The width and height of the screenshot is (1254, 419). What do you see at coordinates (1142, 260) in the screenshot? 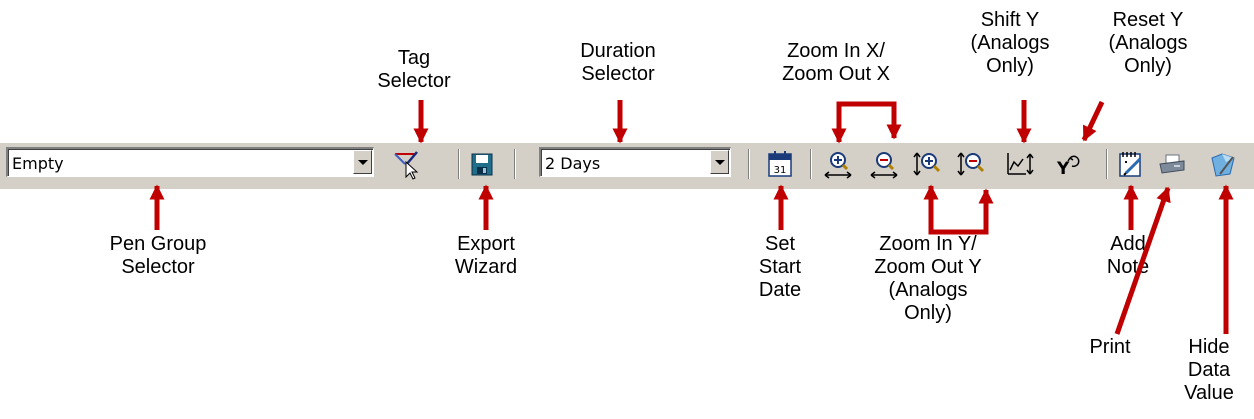
I see `arrow-print` at bounding box center [1142, 260].